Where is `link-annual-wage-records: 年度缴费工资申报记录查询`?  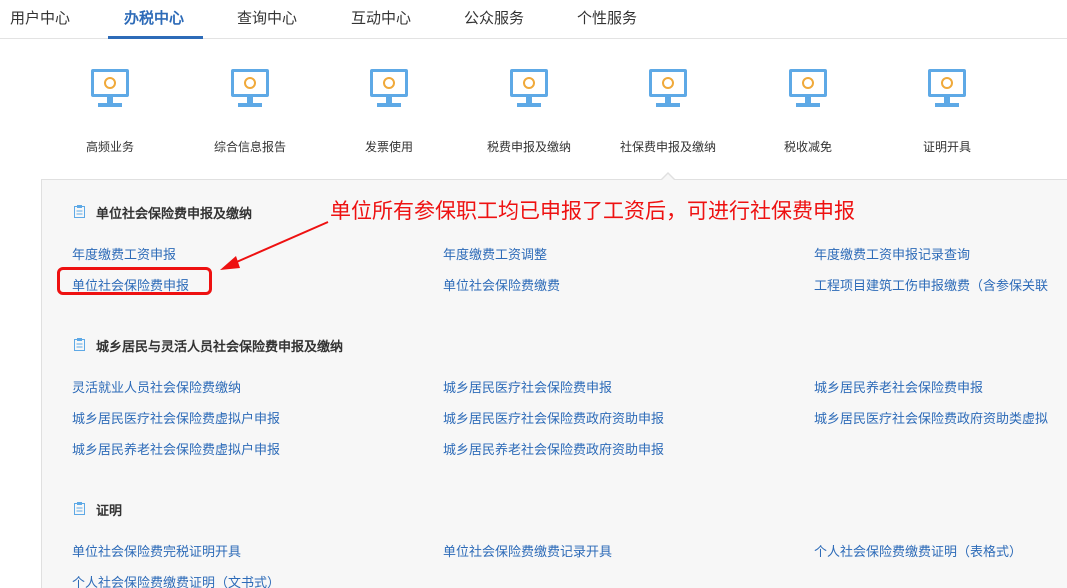 link-annual-wage-records: 年度缴费工资申报记录查询 is located at coordinates (892, 253).